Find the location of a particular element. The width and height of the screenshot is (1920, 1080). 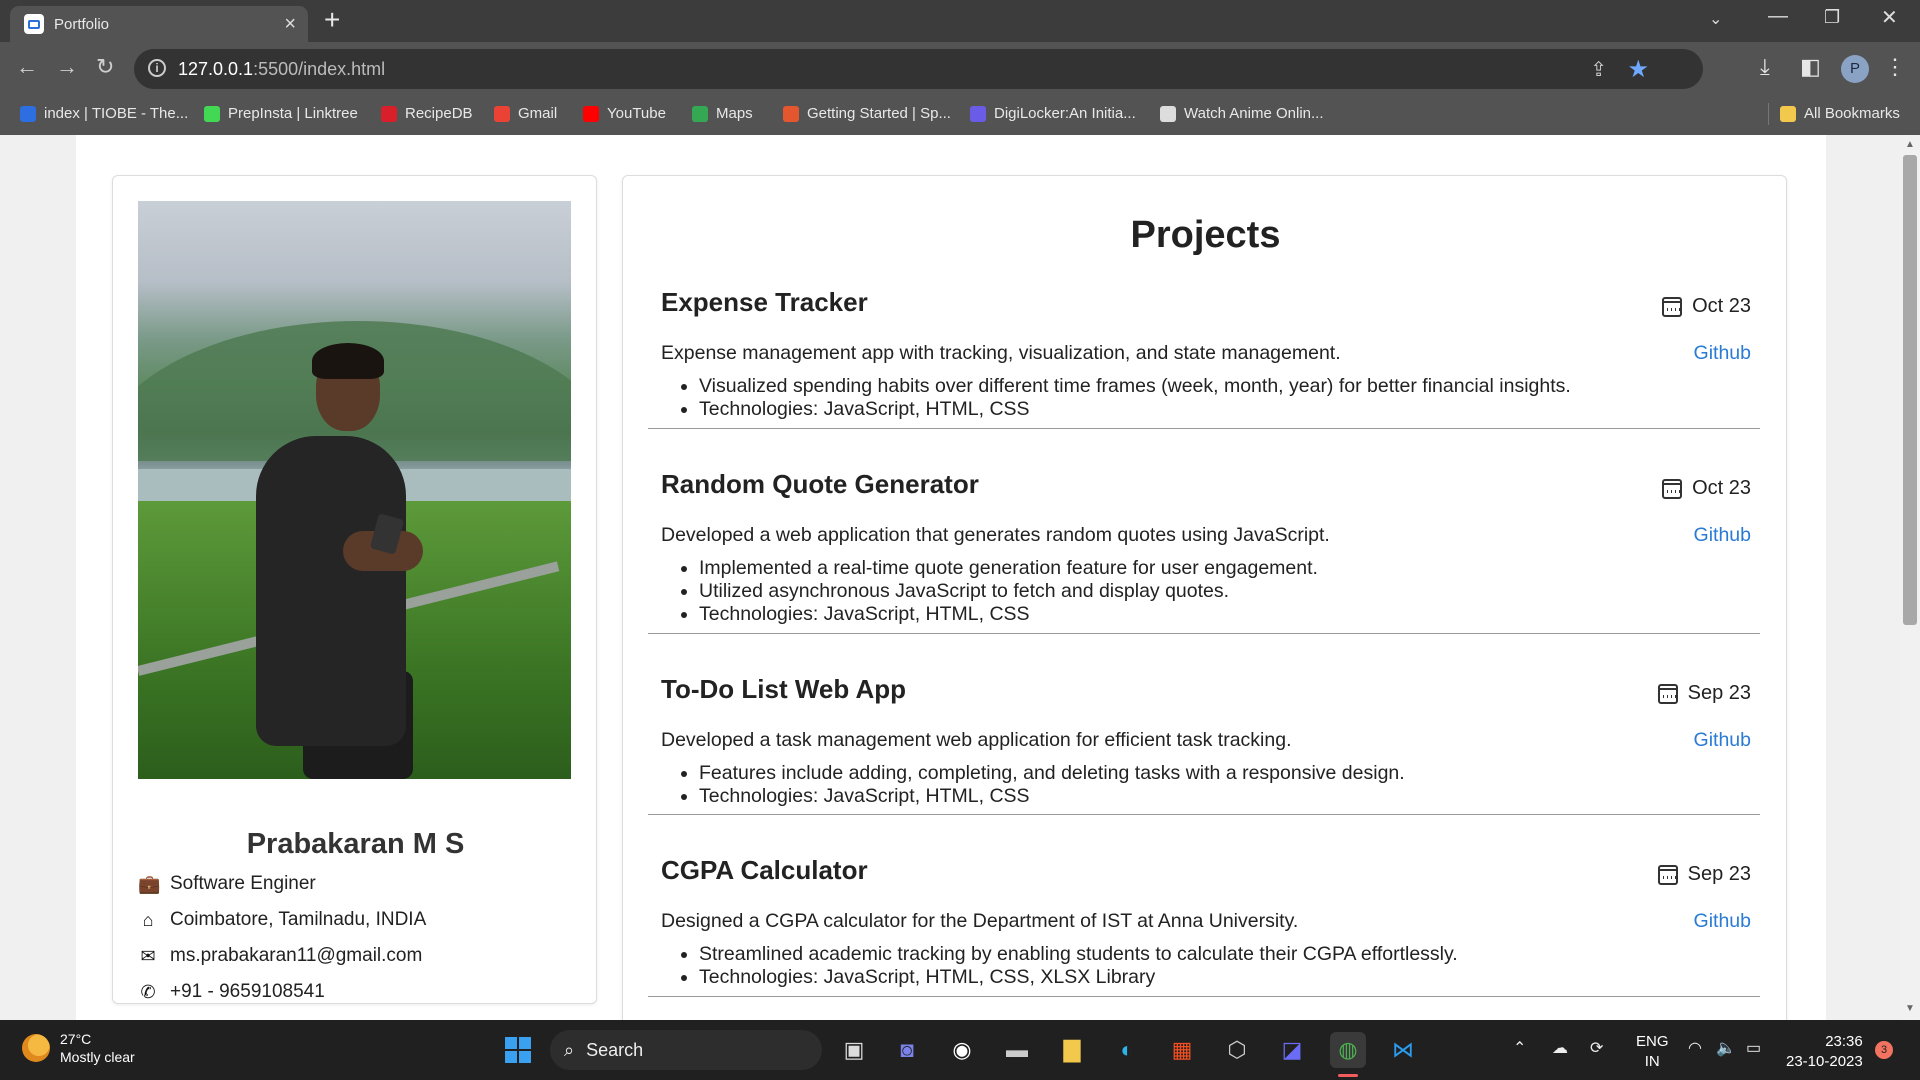

project-title: Random Quote Generator is located at coordinates (820, 484).